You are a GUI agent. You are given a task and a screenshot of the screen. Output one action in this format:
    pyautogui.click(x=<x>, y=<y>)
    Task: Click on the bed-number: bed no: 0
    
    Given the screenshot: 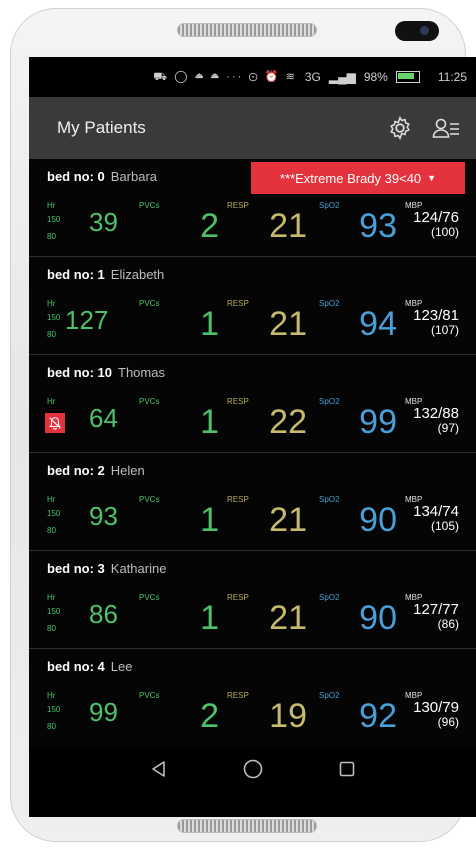 What is the action you would take?
    pyautogui.click(x=76, y=176)
    